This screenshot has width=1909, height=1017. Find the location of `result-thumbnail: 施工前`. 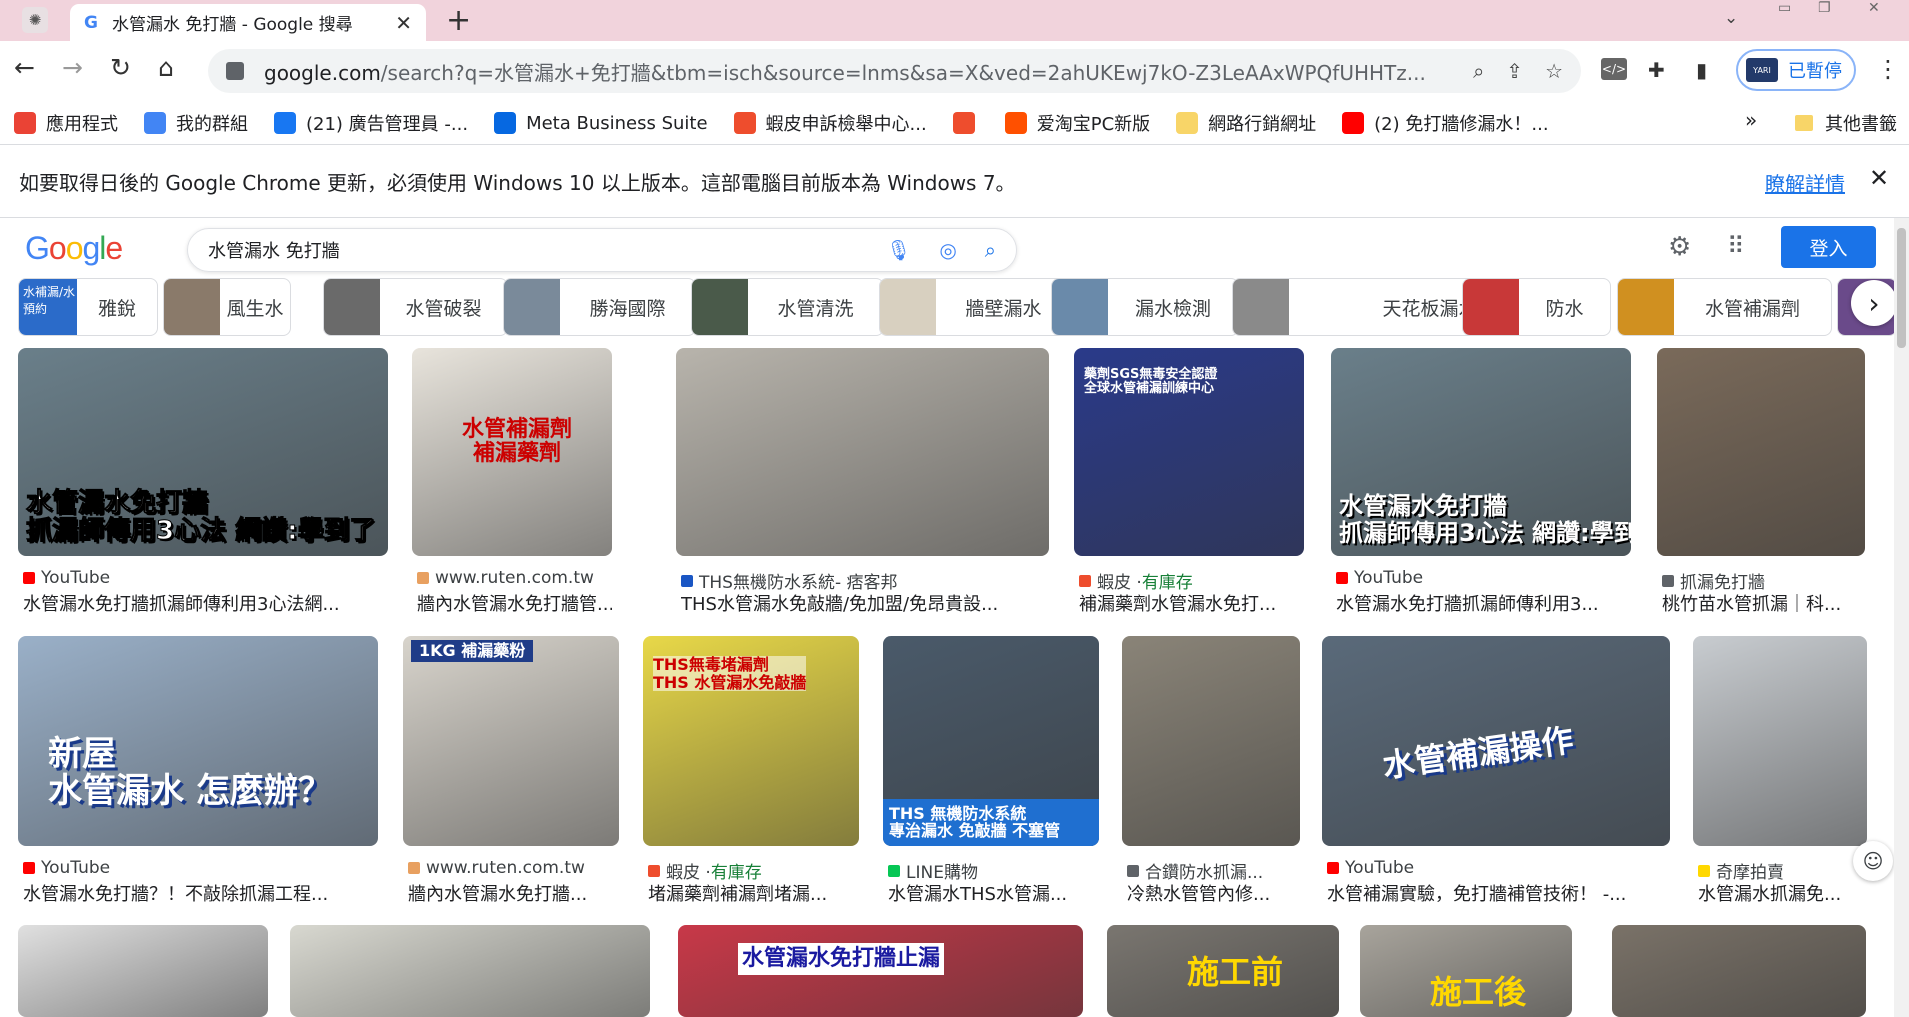

result-thumbnail: 施工前 is located at coordinates (1223, 971).